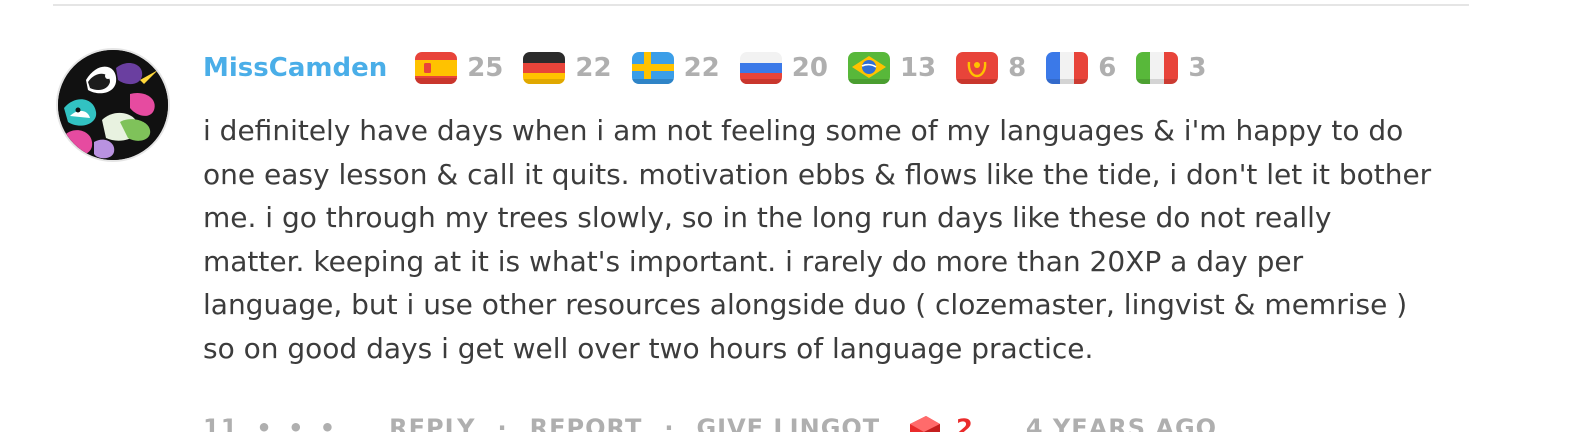 This screenshot has width=1578, height=432. What do you see at coordinates (761, 5) in the screenshot?
I see `divider` at bounding box center [761, 5].